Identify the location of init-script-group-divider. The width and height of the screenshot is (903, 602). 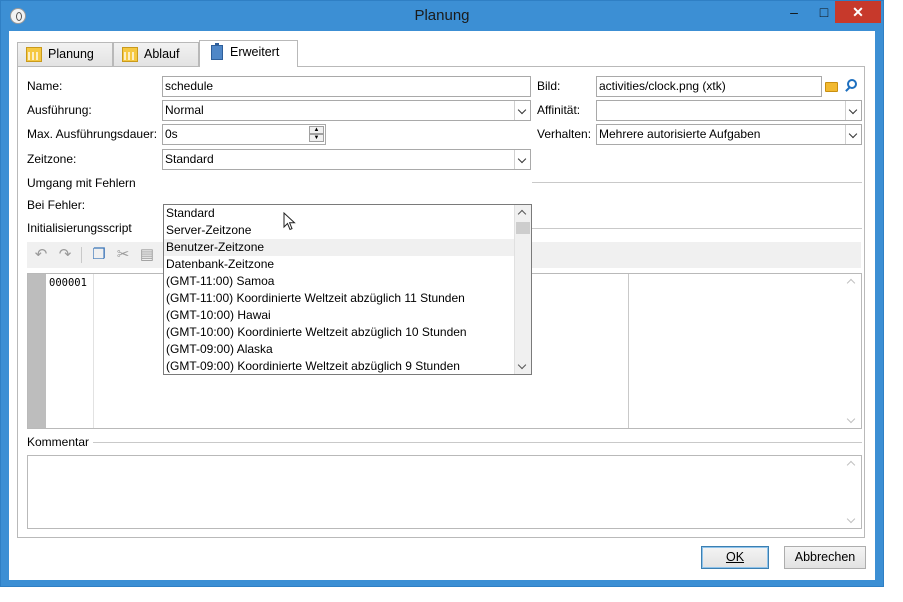
(697, 228).